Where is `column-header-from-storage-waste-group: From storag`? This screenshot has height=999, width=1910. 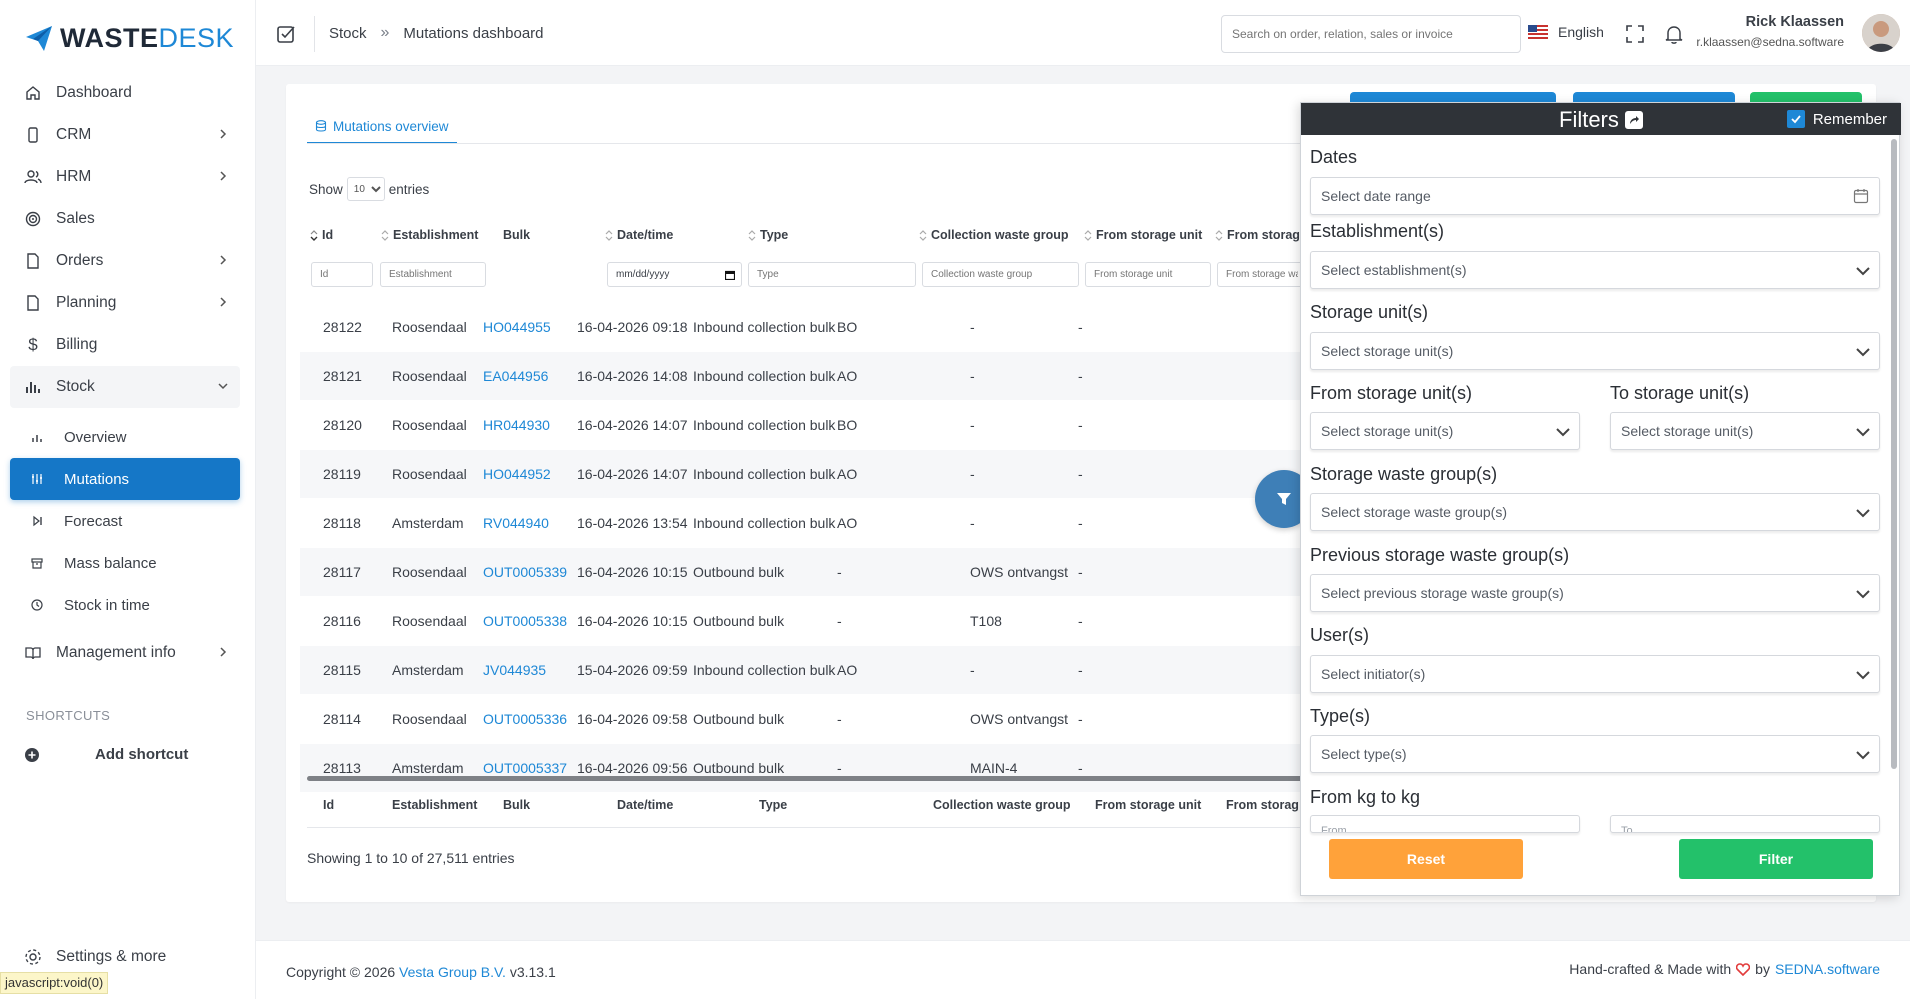 column-header-from-storage-waste-group: From storag is located at coordinates (1257, 235).